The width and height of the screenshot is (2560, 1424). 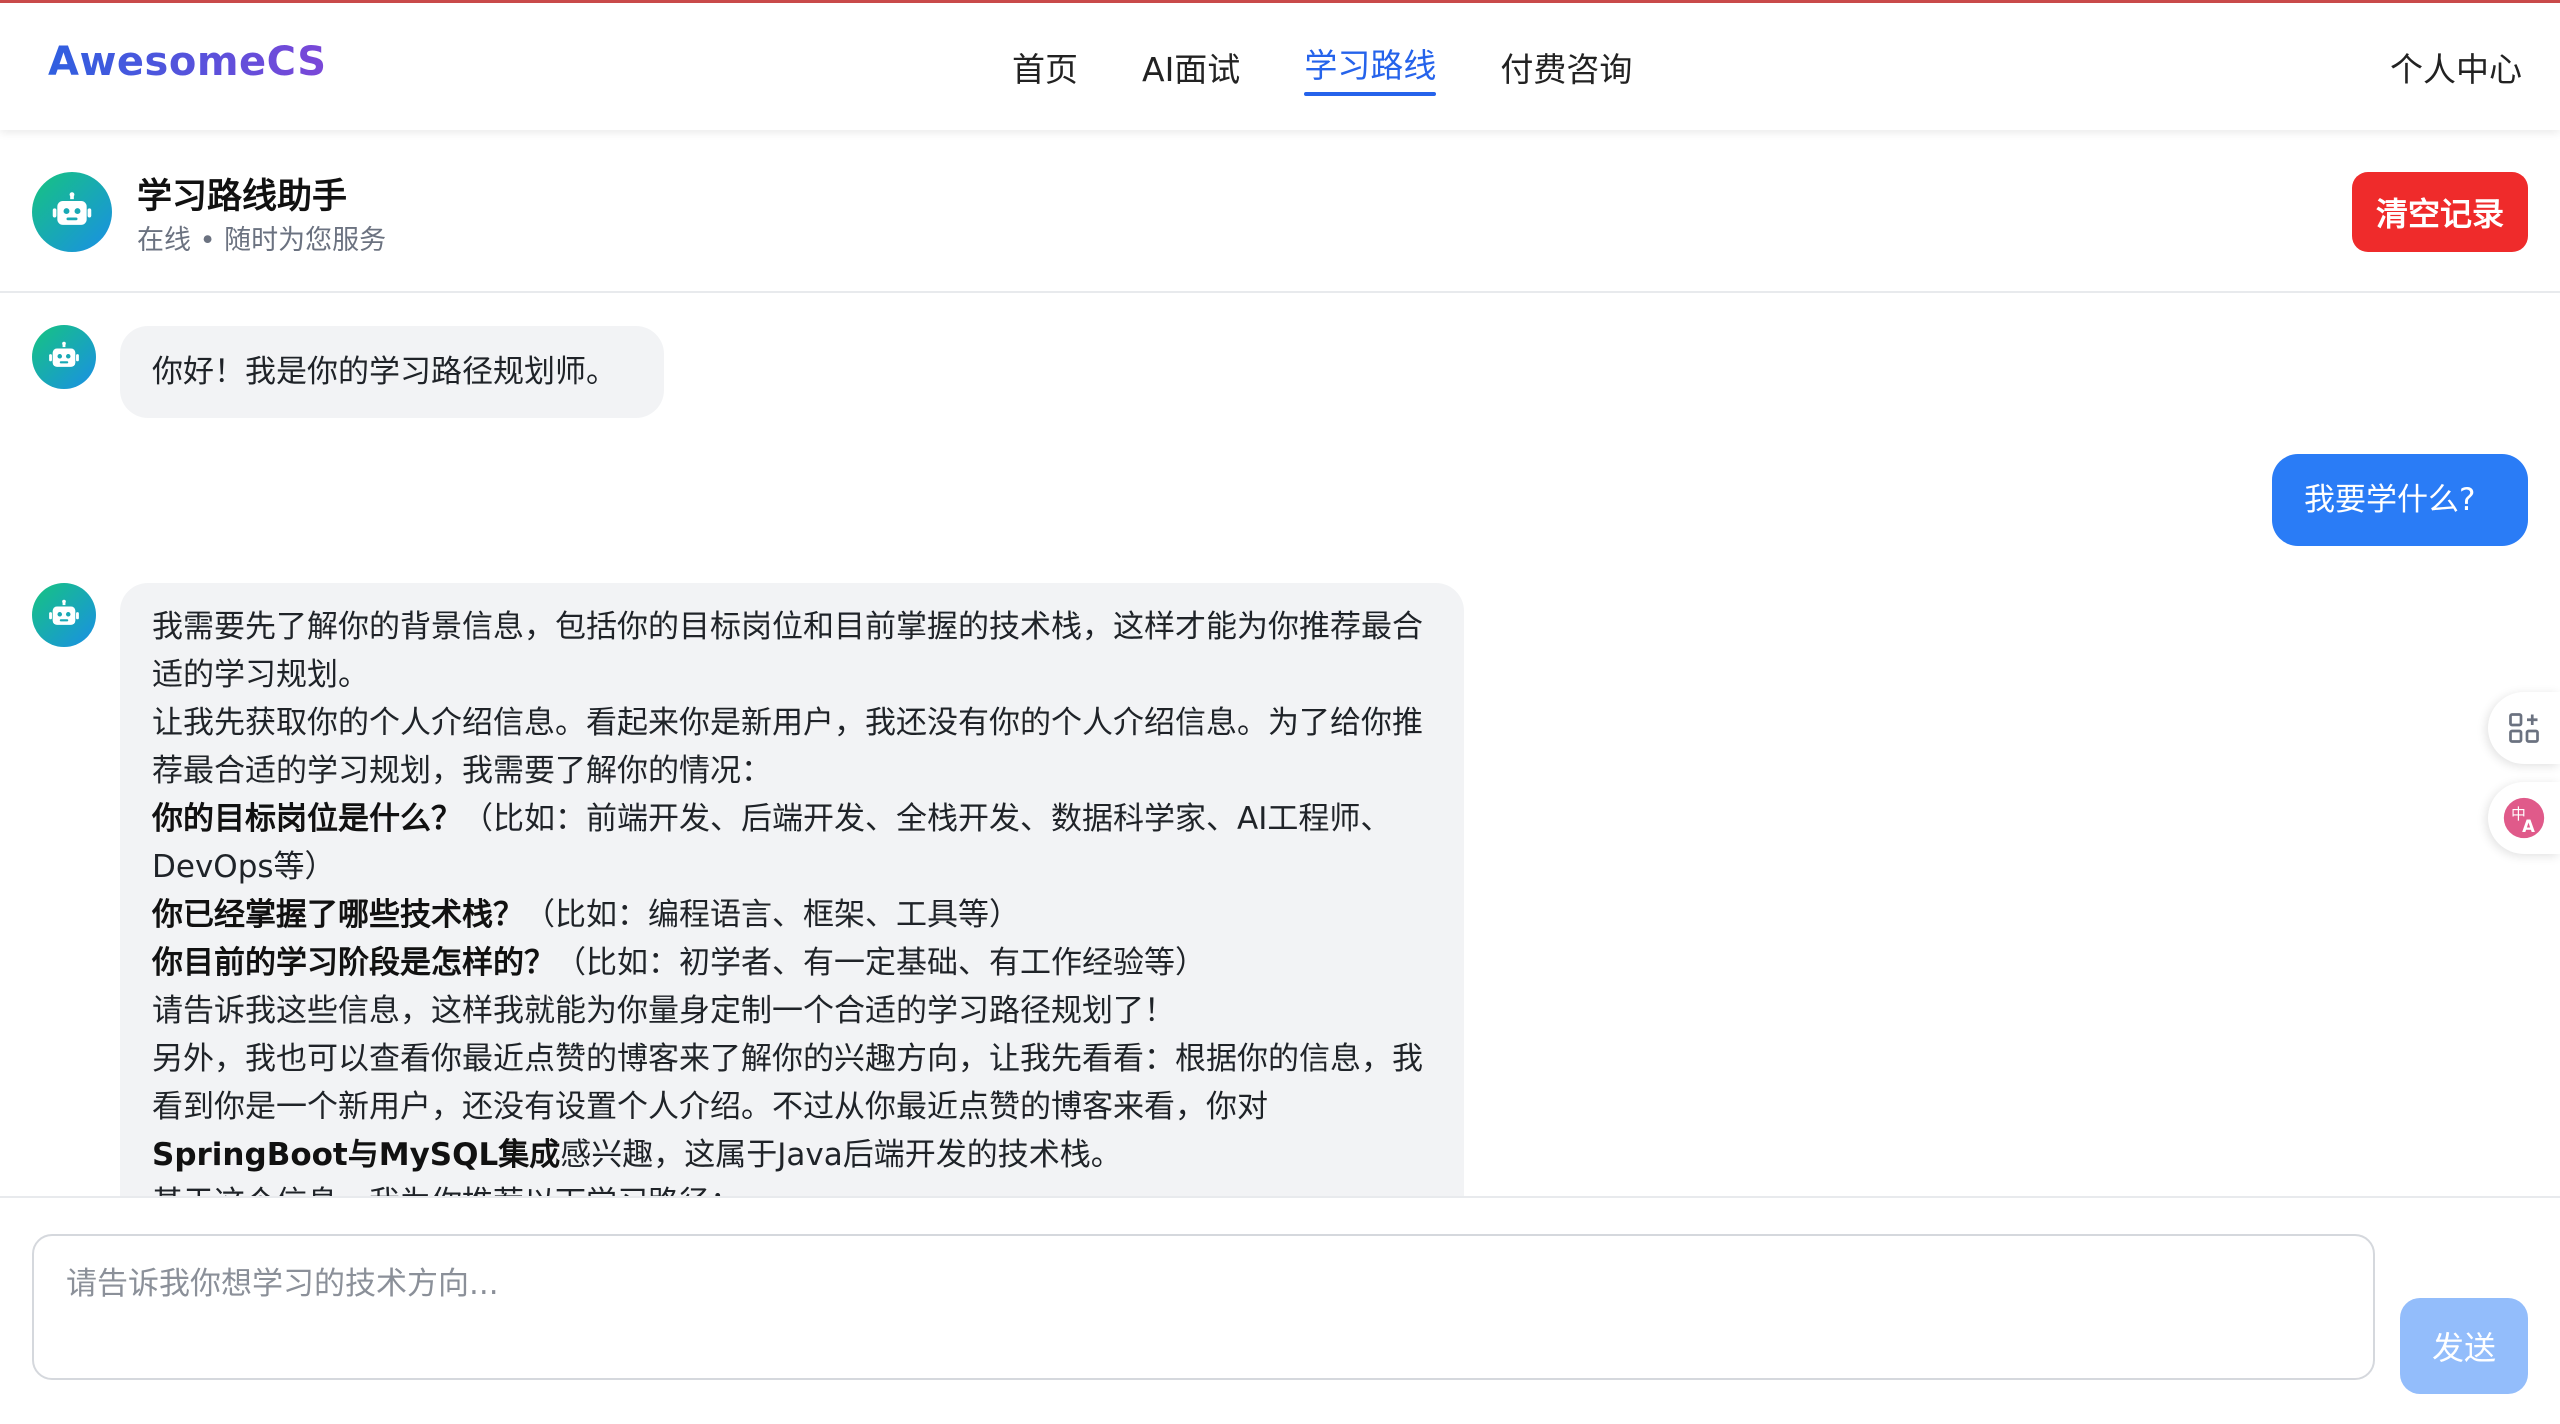 I want to click on message-line: SpringBoot与MySQL集成感兴趣，这属于Java后端开发的技术栈。, so click(x=792, y=1155).